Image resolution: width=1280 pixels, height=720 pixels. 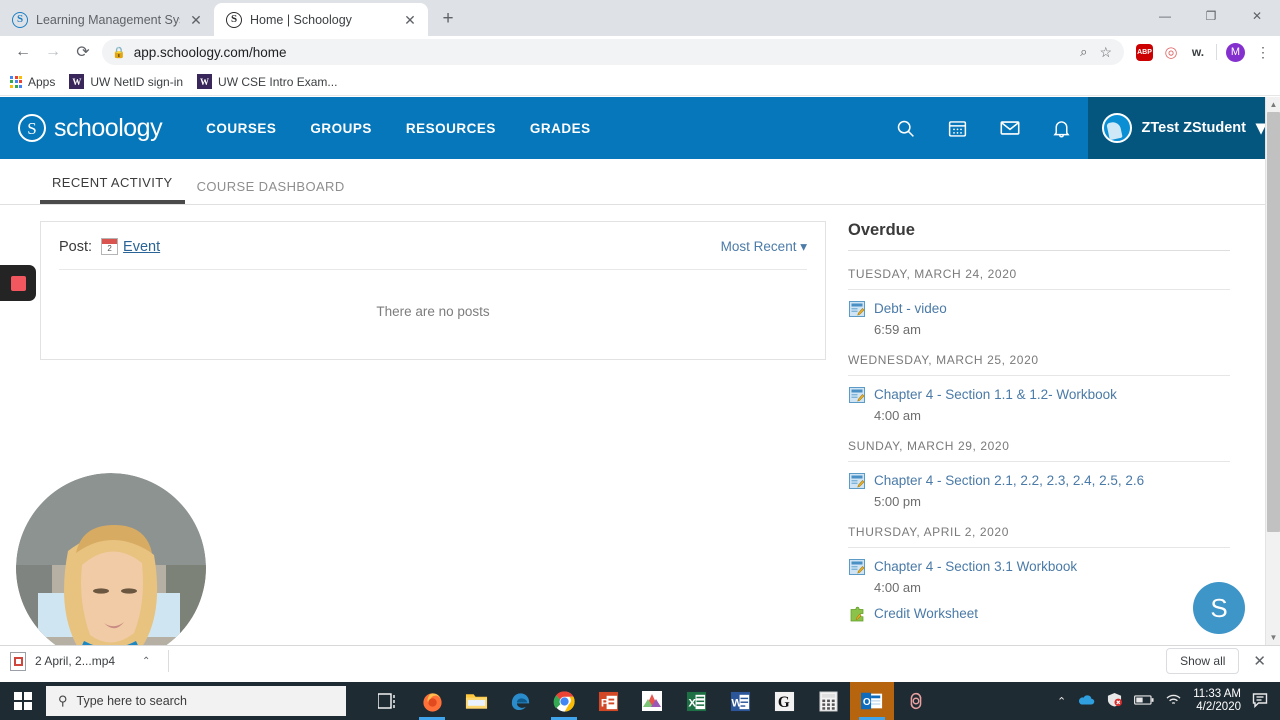 What do you see at coordinates (784, 701) in the screenshot?
I see `grammarly-icon: G` at bounding box center [784, 701].